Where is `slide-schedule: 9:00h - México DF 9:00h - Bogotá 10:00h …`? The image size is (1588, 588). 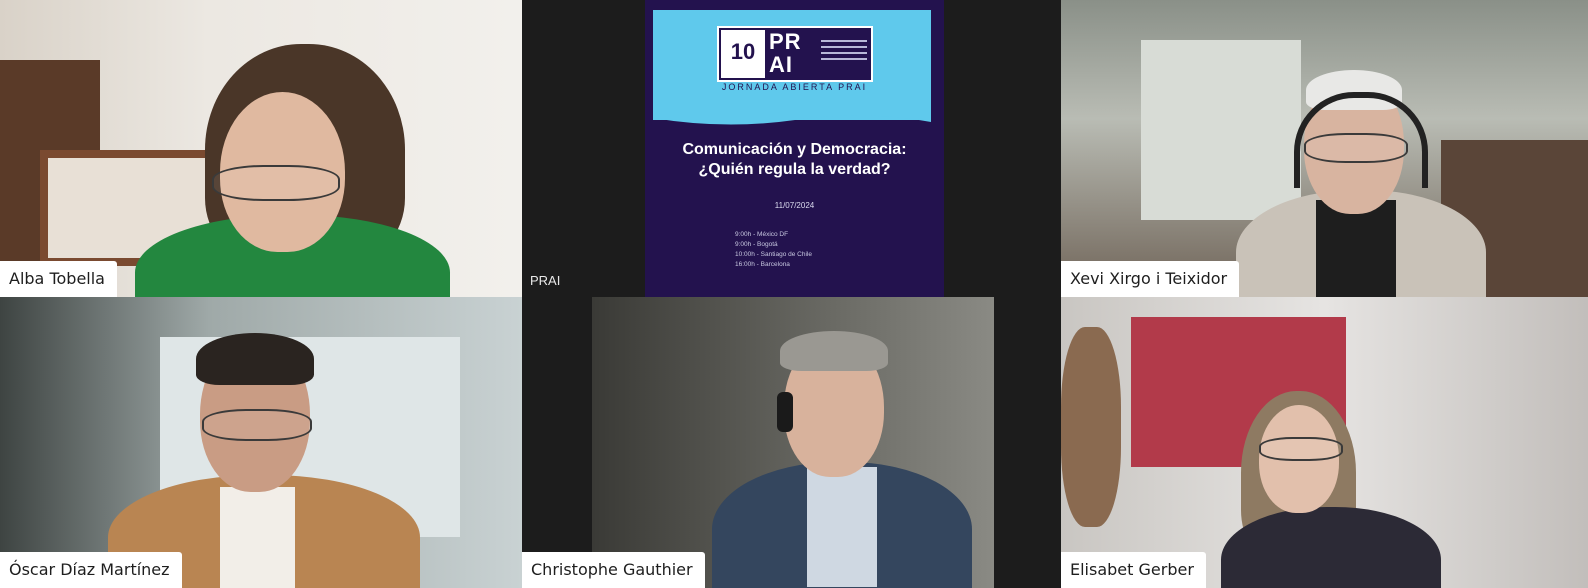 slide-schedule: 9:00h - México DF 9:00h - Bogotá 10:00h … is located at coordinates (773, 250).